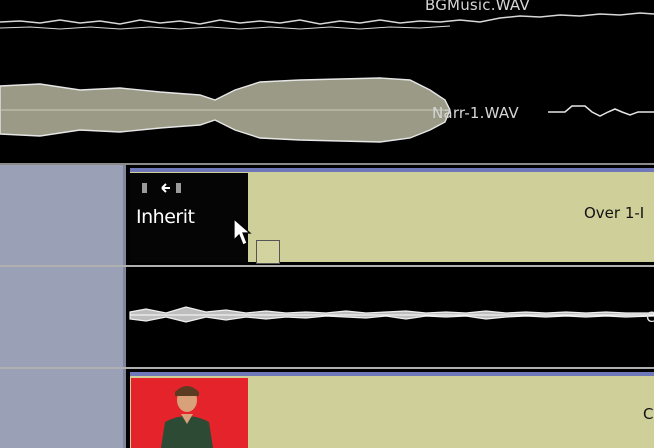 The width and height of the screenshot is (654, 448). I want to click on overlay-clip-label: Over 1-I, so click(614, 213).